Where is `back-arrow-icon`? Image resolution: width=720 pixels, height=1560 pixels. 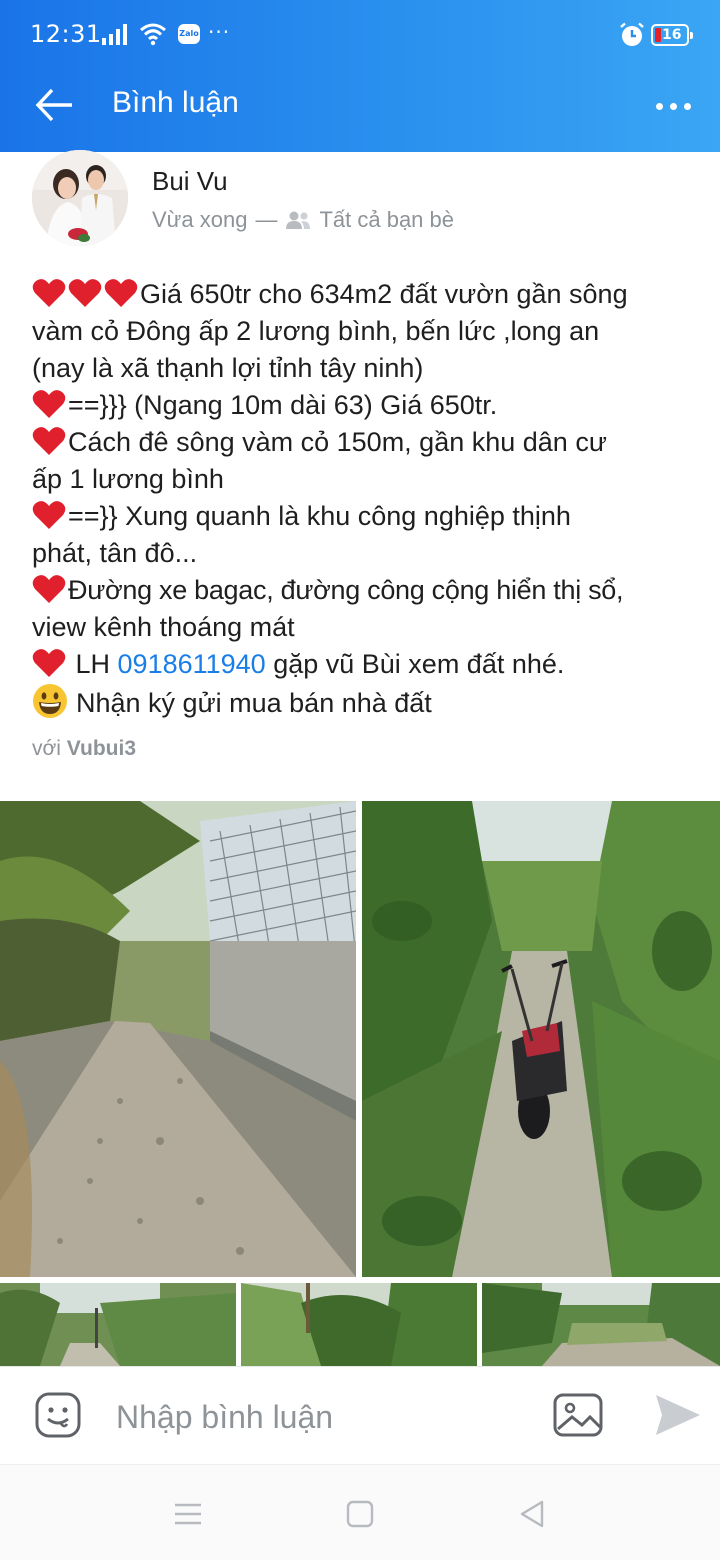 back-arrow-icon is located at coordinates (54, 105).